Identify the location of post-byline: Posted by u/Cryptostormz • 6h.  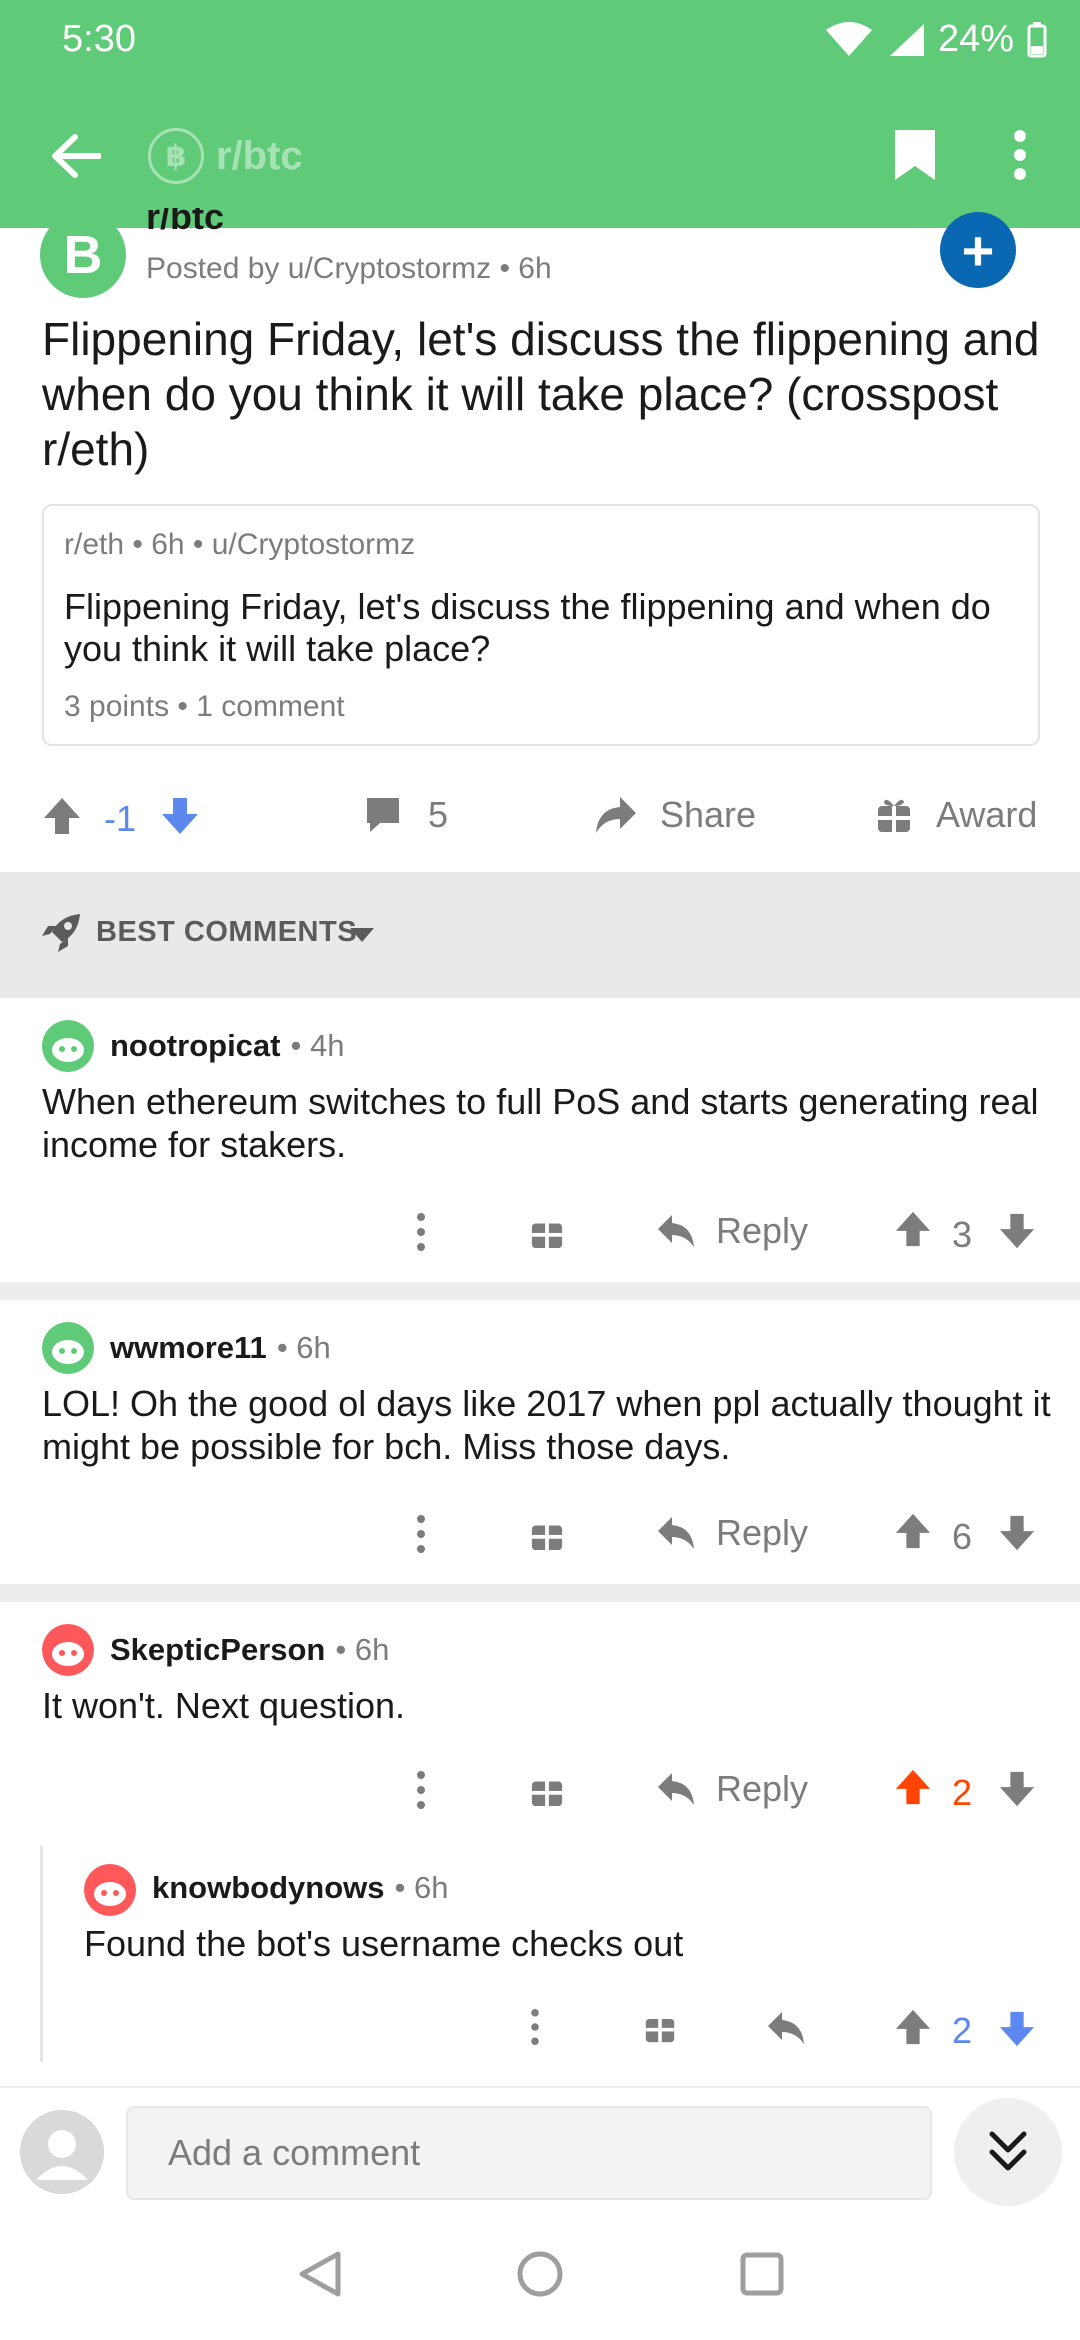
(349, 269).